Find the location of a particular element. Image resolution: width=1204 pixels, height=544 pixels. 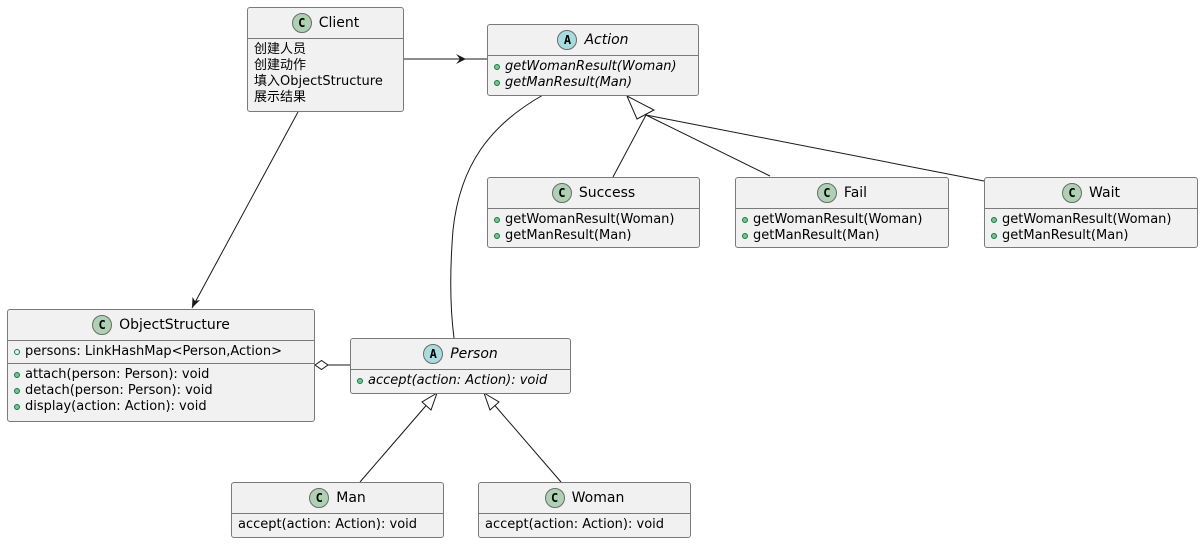

class-header: A Person is located at coordinates (460, 354).